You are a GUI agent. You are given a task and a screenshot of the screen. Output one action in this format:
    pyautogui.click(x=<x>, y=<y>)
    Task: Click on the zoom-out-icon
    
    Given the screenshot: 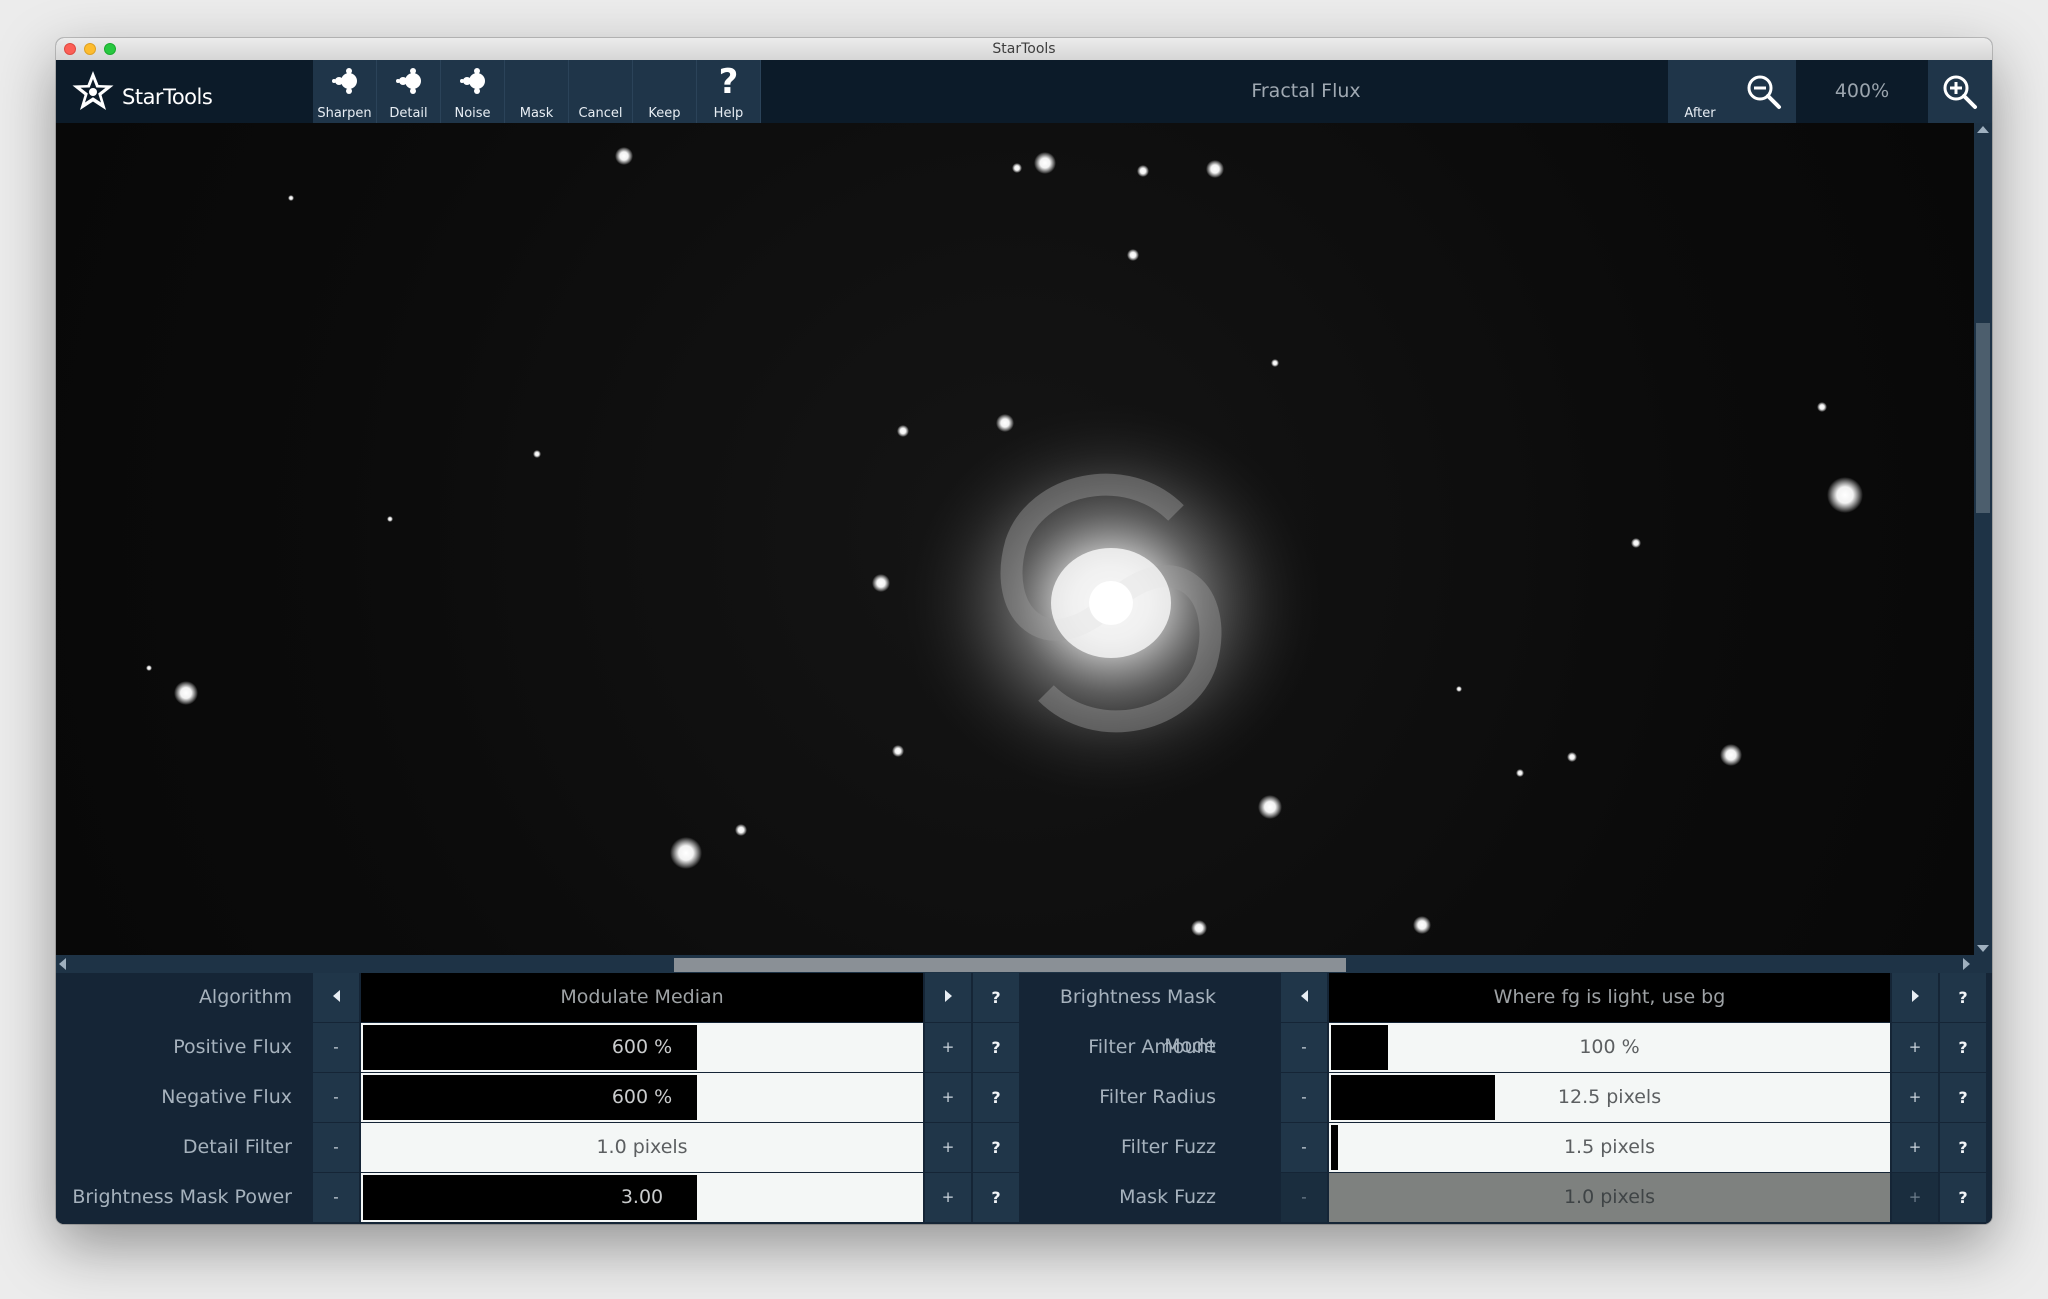 What is the action you would take?
    pyautogui.click(x=1764, y=92)
    